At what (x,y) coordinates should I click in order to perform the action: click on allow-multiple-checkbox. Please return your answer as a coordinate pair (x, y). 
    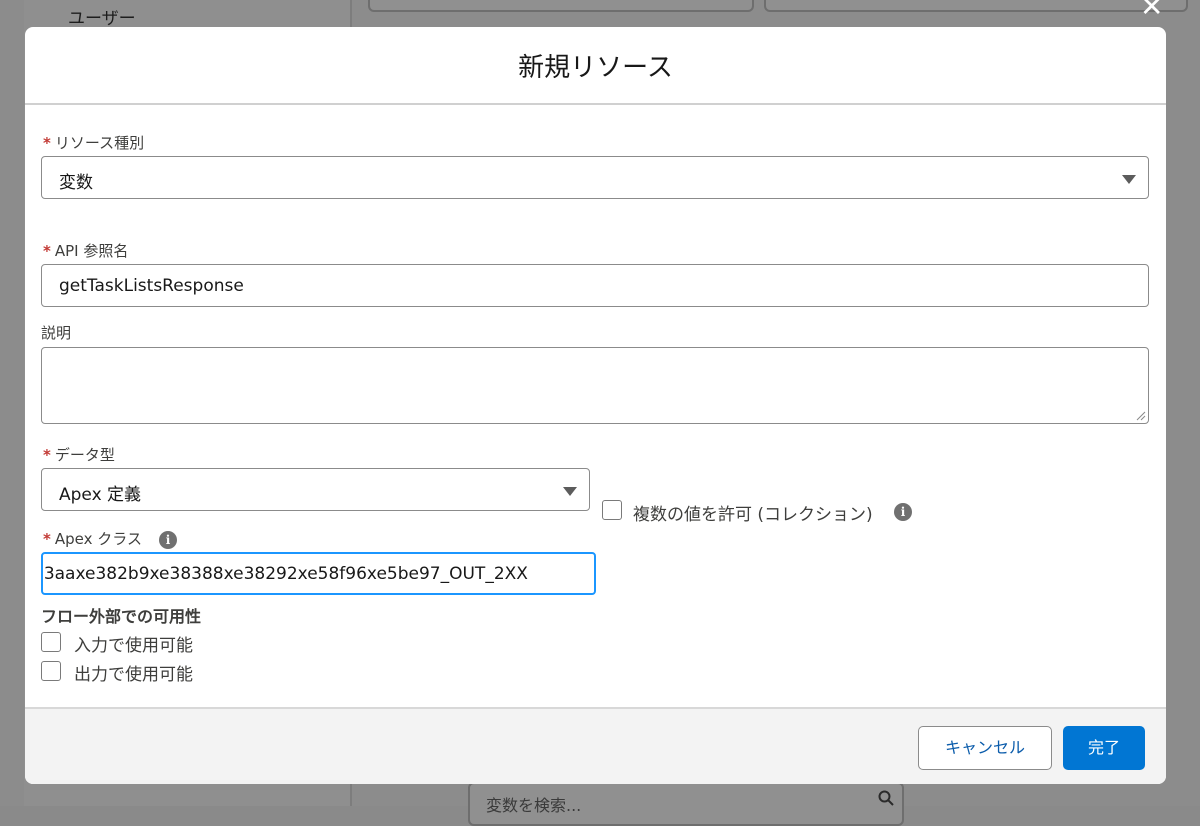
    Looking at the image, I should click on (612, 510).